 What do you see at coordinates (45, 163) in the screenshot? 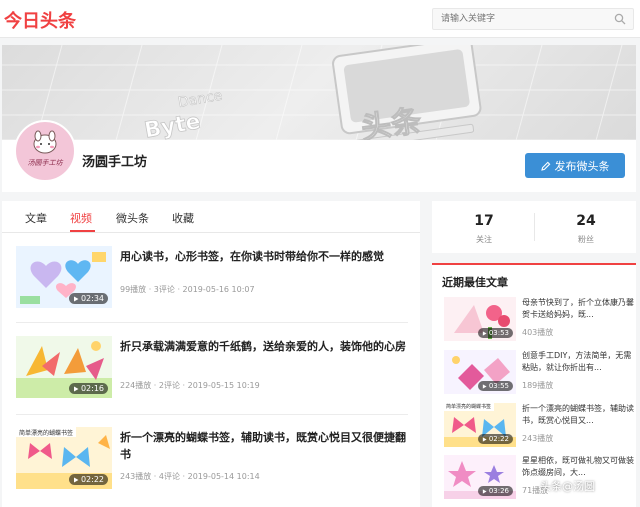
I see `avatar-caption: 汤圆手工坊` at bounding box center [45, 163].